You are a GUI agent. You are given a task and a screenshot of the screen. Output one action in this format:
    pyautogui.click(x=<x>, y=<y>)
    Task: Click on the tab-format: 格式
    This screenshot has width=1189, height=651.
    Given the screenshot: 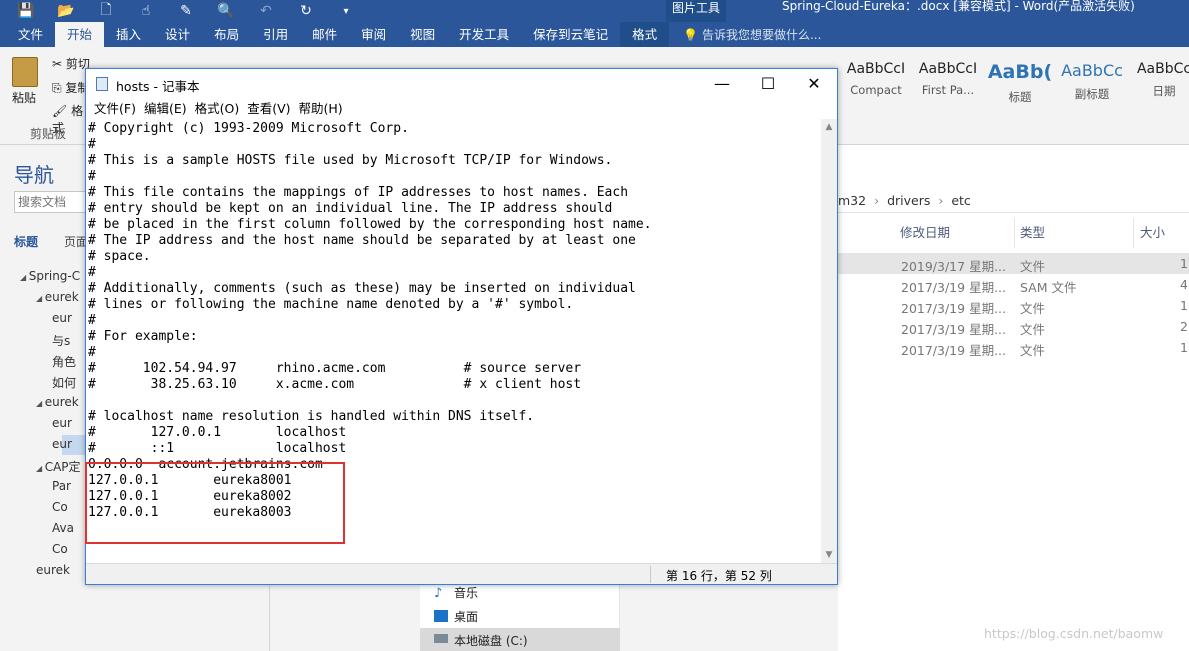 What is the action you would take?
    pyautogui.click(x=645, y=34)
    